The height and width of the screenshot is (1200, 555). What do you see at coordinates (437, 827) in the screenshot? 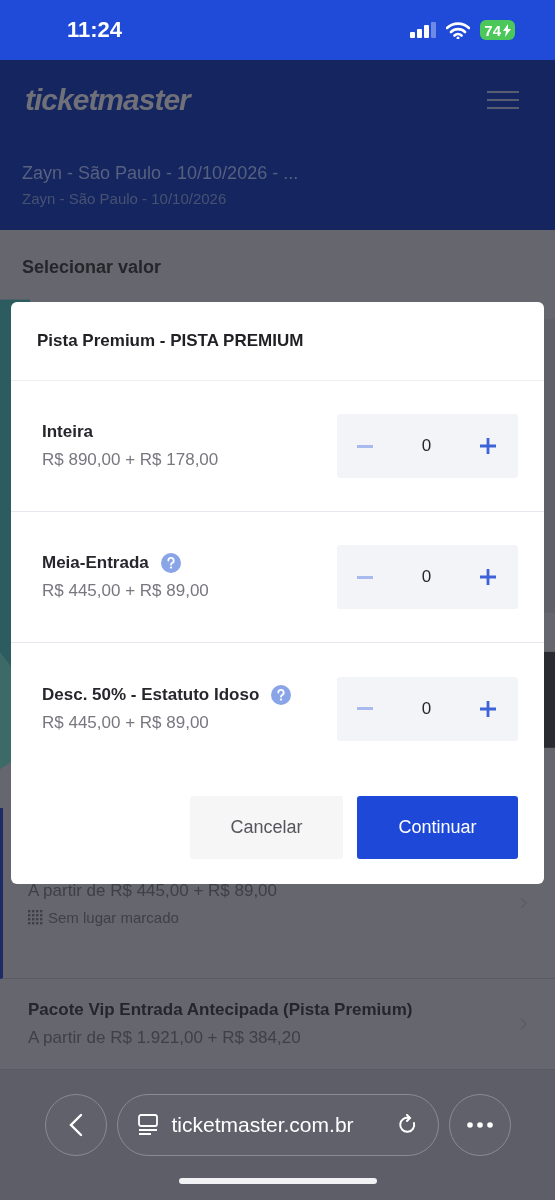
I see `continue-button: Continuar` at bounding box center [437, 827].